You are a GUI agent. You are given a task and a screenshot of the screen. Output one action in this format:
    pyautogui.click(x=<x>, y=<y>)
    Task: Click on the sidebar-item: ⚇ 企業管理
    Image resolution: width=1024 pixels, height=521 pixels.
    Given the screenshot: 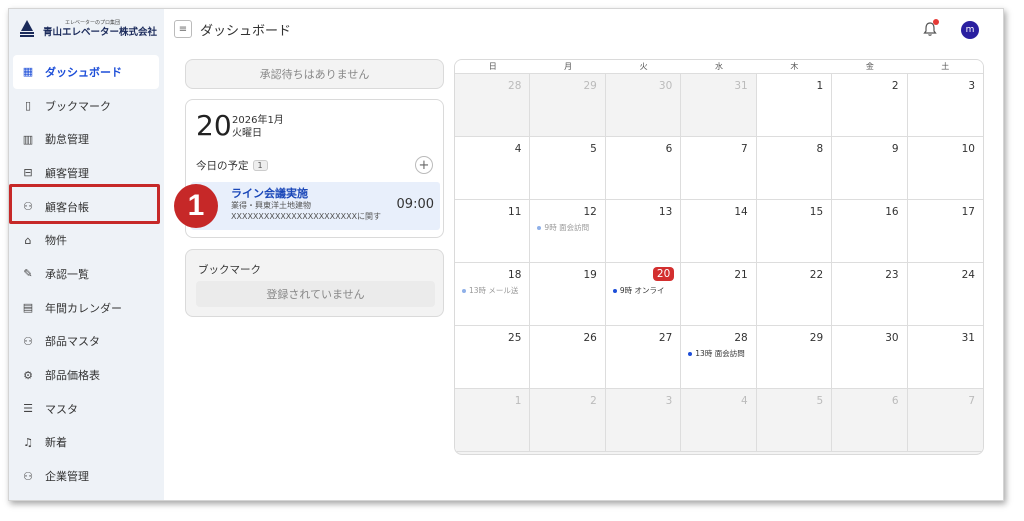 What is the action you would take?
    pyautogui.click(x=86, y=476)
    